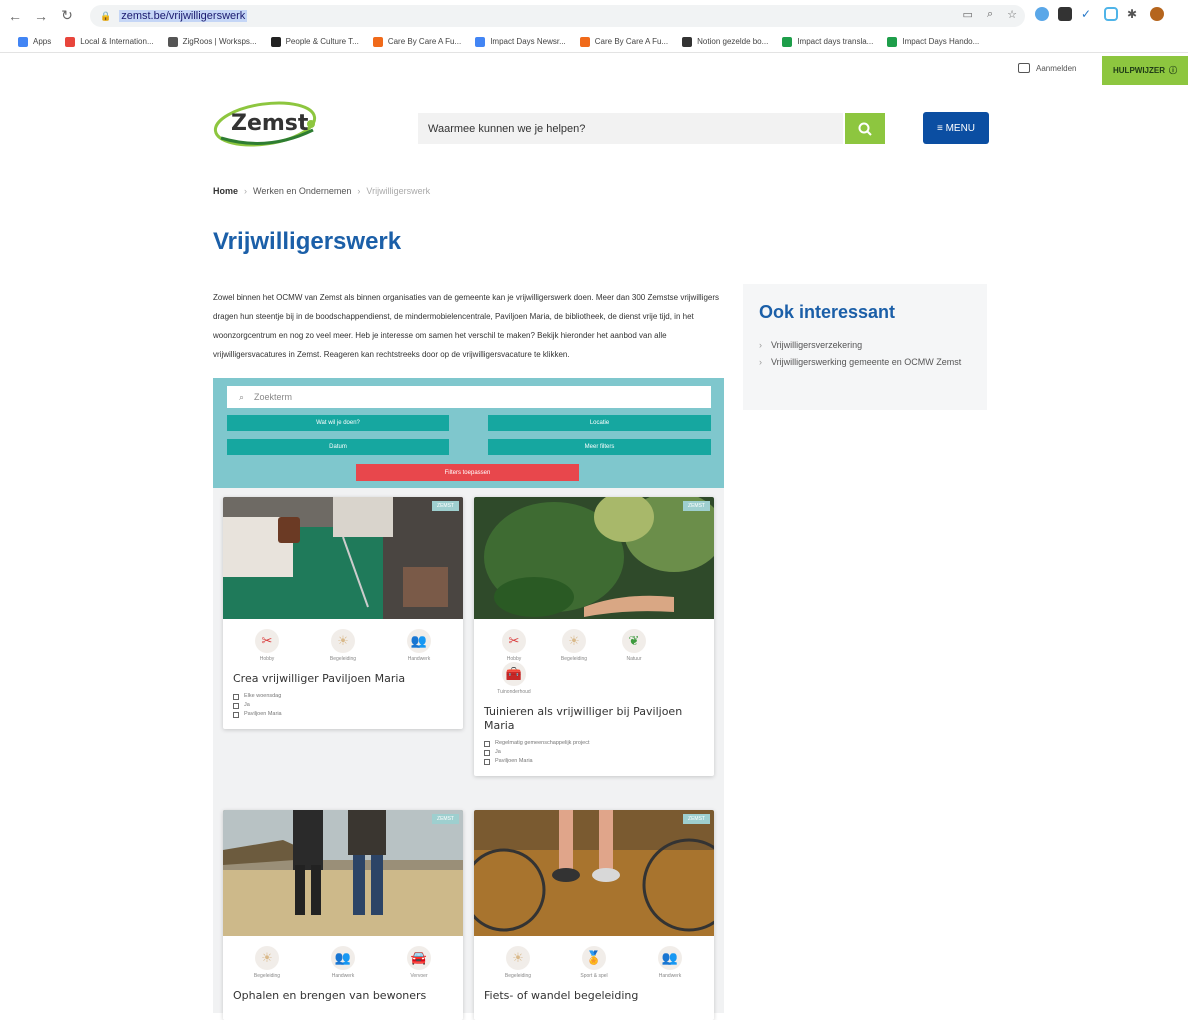  What do you see at coordinates (487, 752) in the screenshot?
I see `language-icon` at bounding box center [487, 752].